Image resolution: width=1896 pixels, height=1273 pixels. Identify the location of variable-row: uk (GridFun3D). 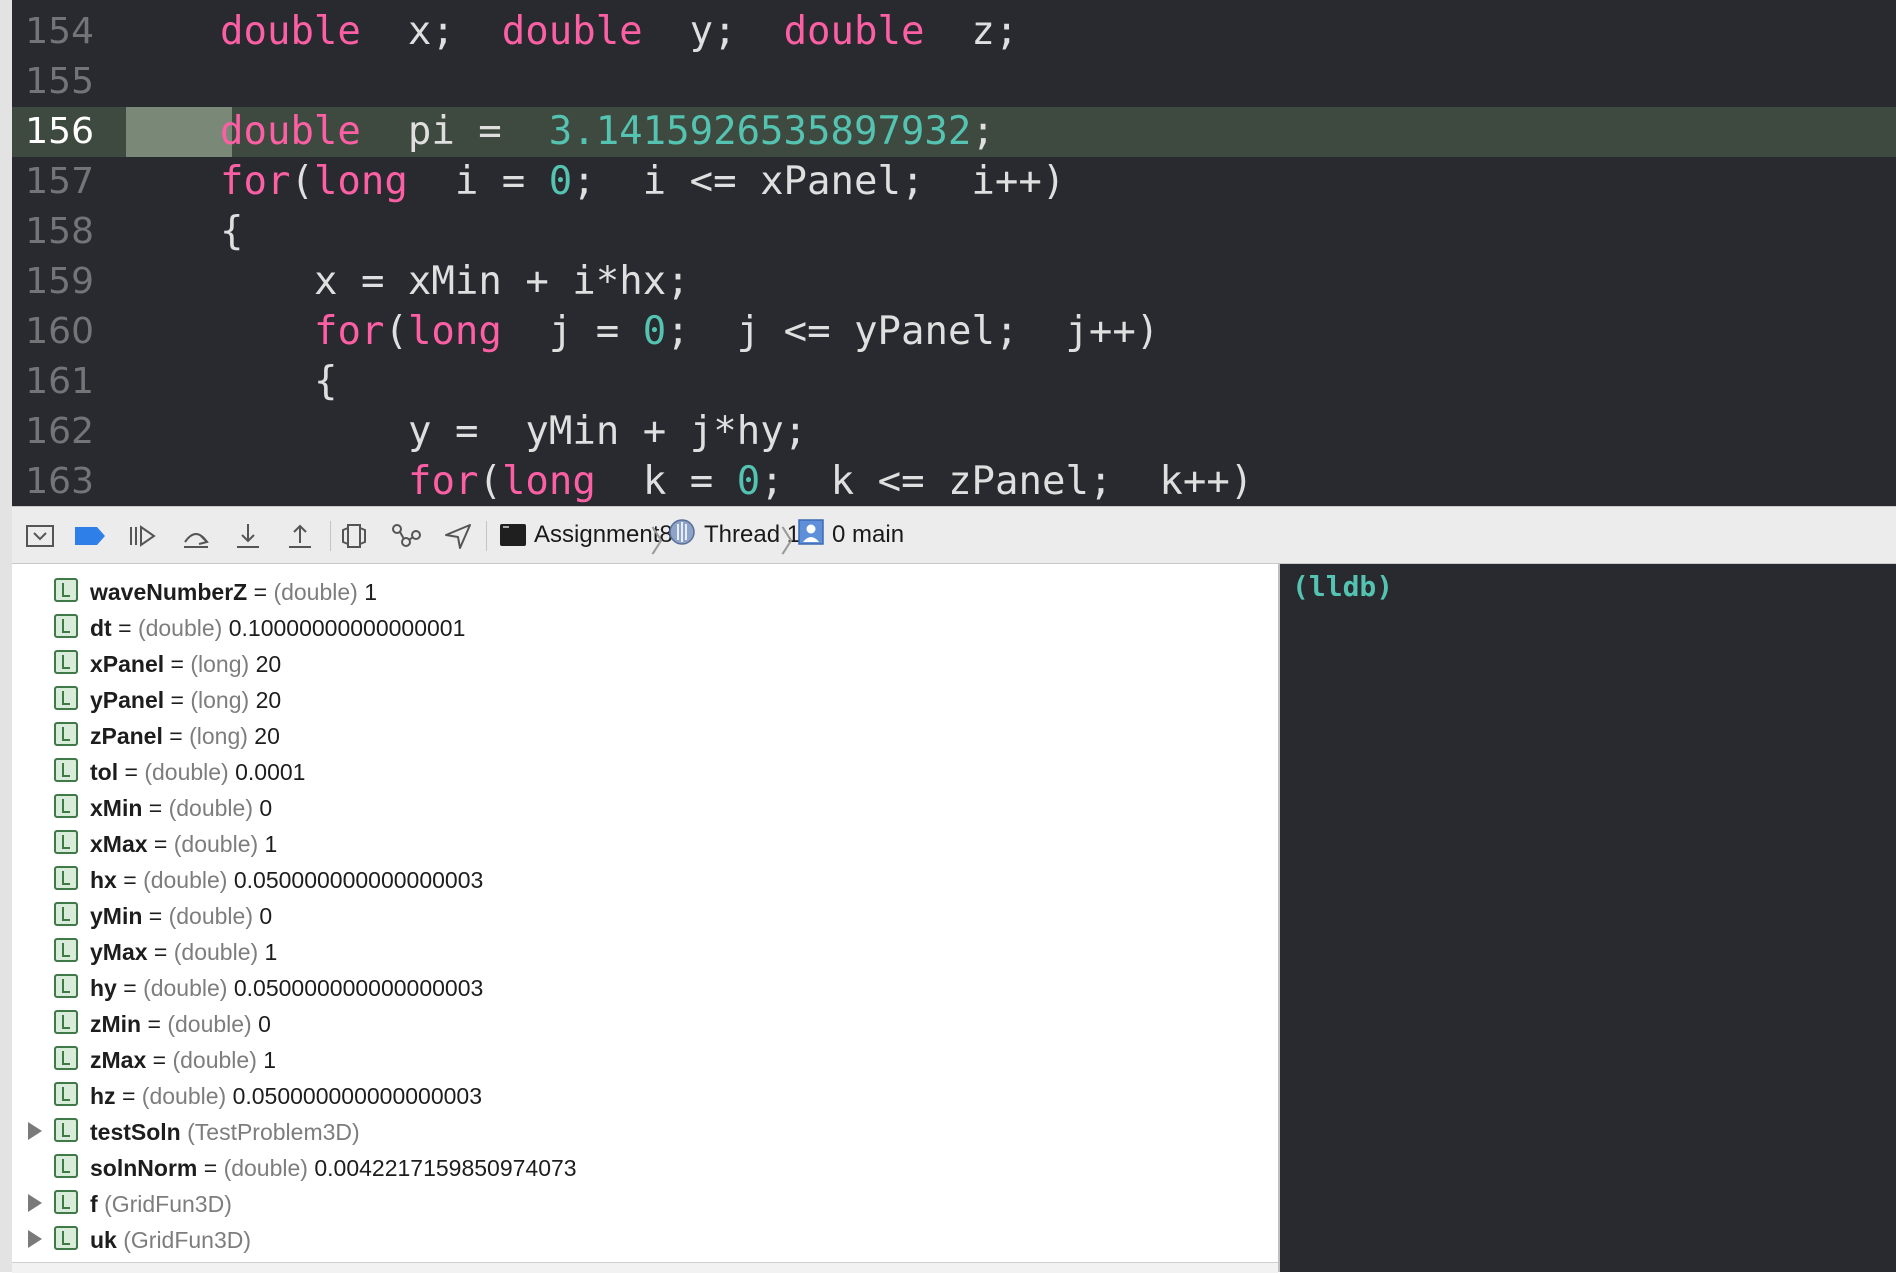
(645, 1240).